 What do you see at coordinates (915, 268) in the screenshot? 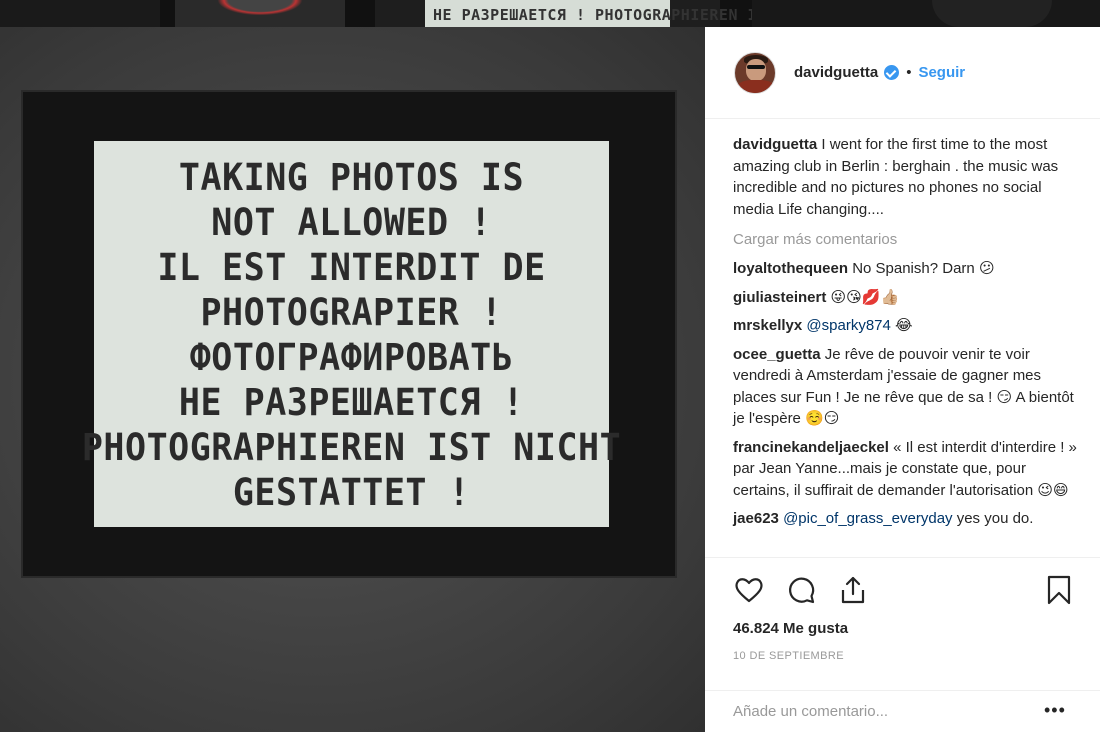
I see `comment-text: No Spanish? Darn` at bounding box center [915, 268].